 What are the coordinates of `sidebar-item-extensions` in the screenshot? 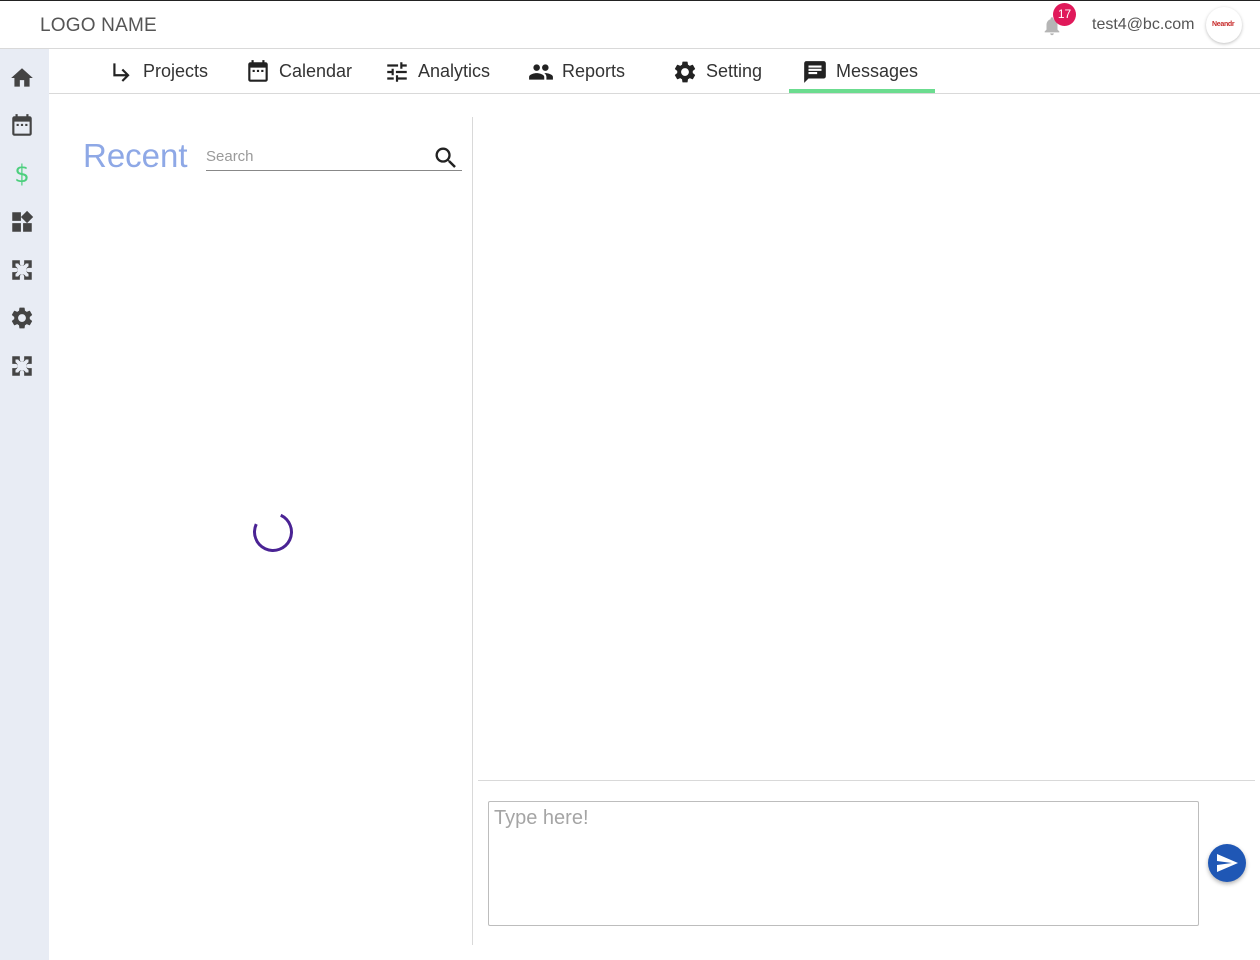 It's located at (22, 270).